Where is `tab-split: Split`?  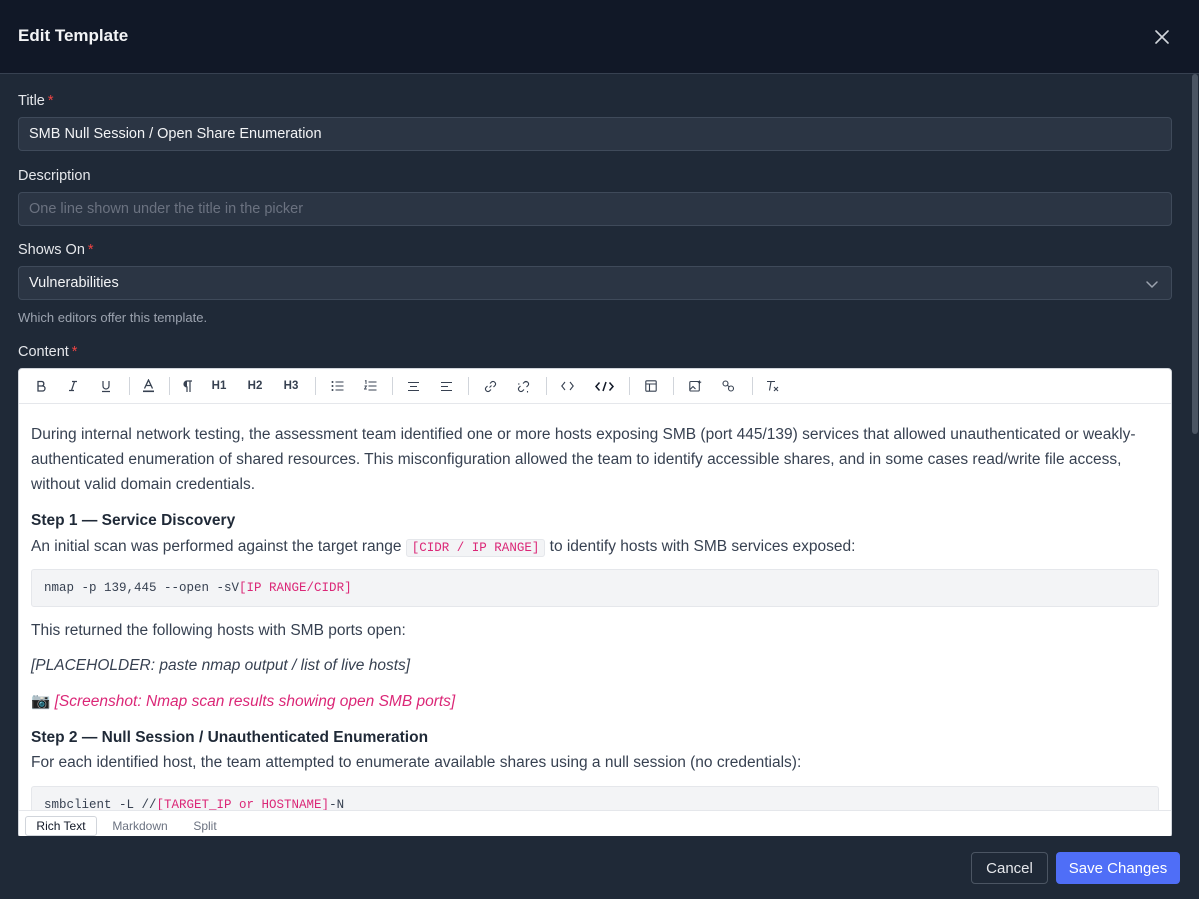
tab-split: Split is located at coordinates (205, 826).